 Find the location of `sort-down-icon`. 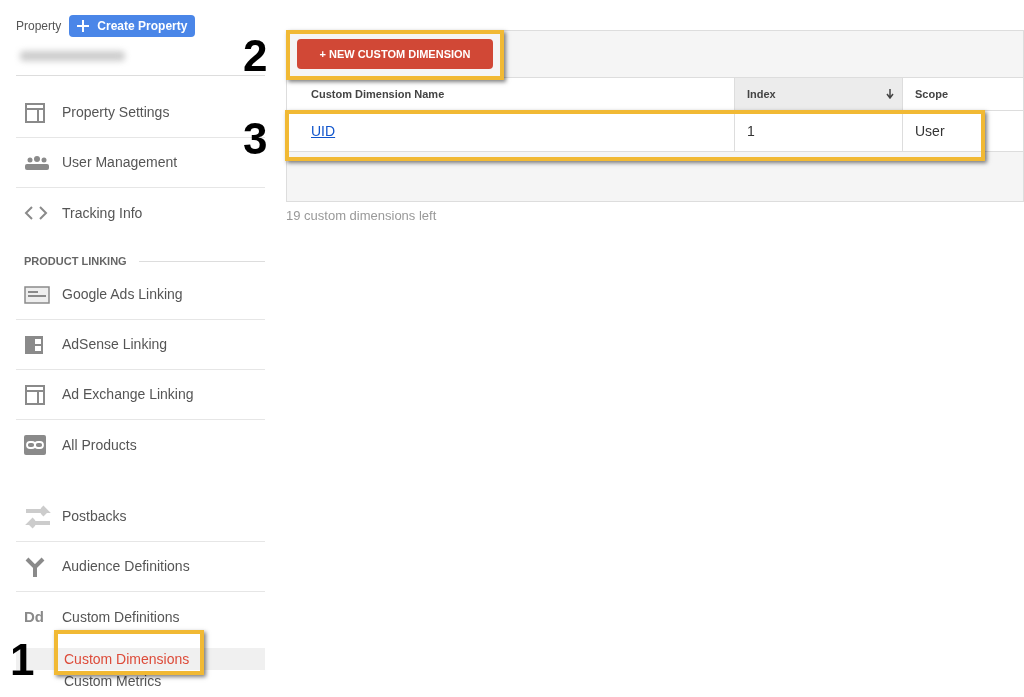

sort-down-icon is located at coordinates (890, 94).